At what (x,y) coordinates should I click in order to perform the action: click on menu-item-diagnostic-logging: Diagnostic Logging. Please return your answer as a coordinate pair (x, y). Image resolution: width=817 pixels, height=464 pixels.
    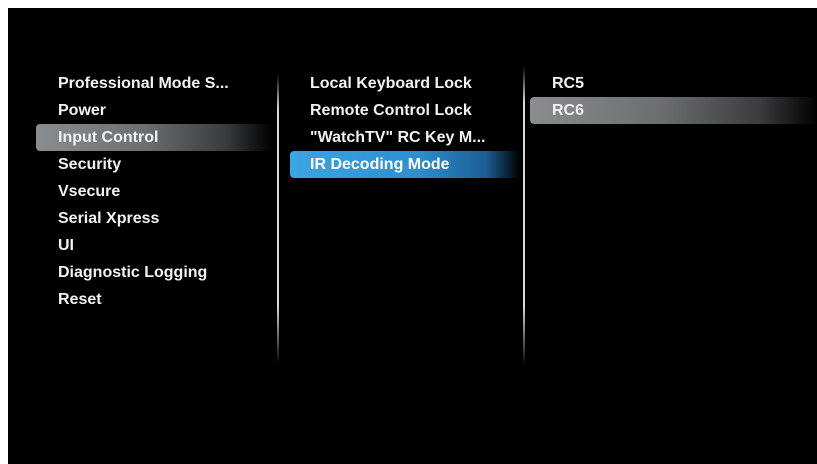
    Looking at the image, I should click on (154, 272).